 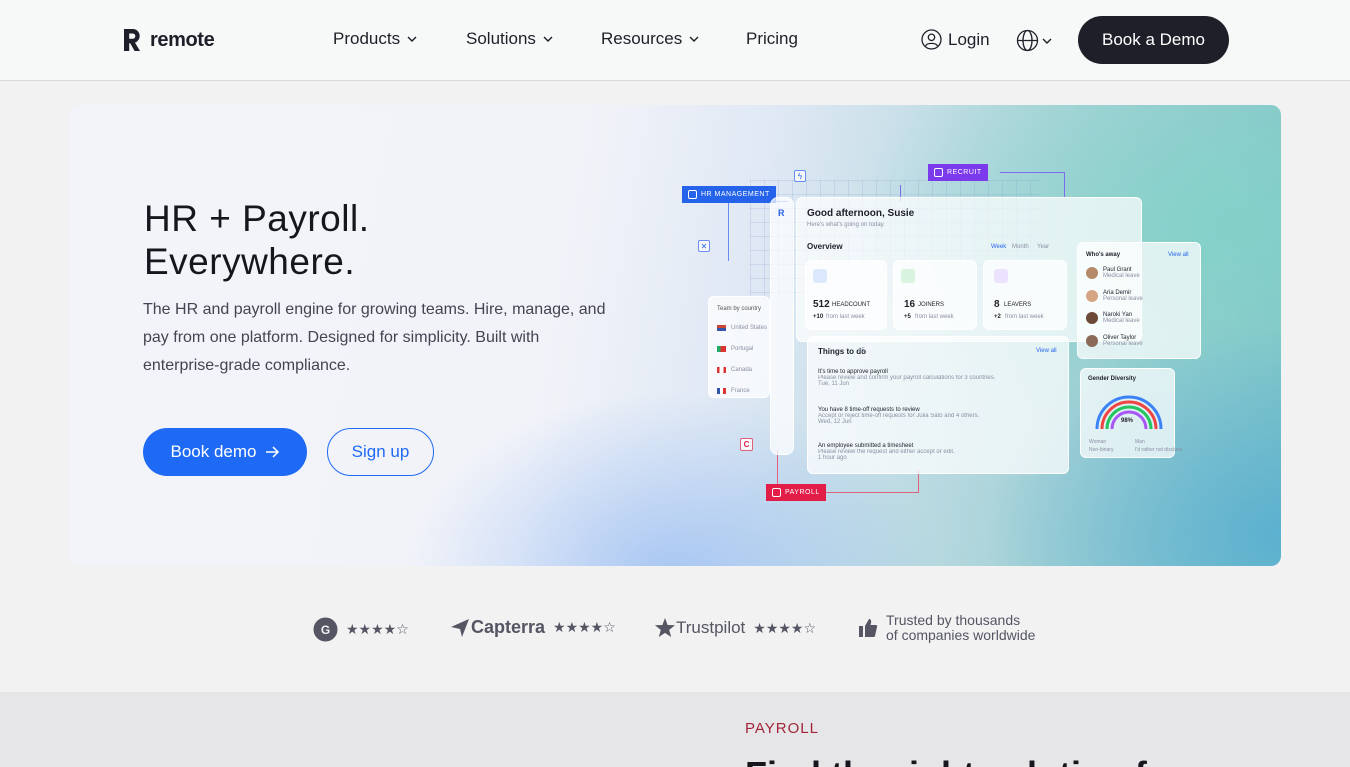 What do you see at coordinates (642, 38) in the screenshot?
I see `nav-resources-label: Resources` at bounding box center [642, 38].